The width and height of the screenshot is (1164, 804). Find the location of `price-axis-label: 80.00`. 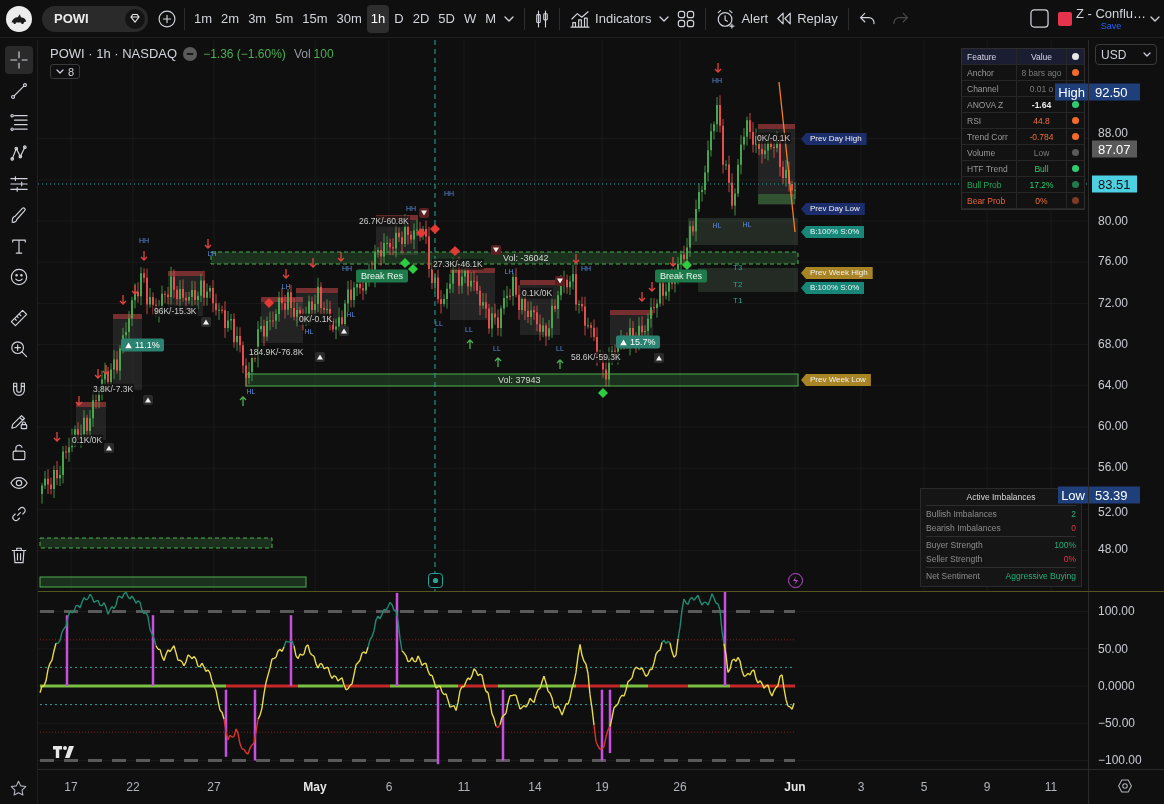

price-axis-label: 80.00 is located at coordinates (1113, 221).